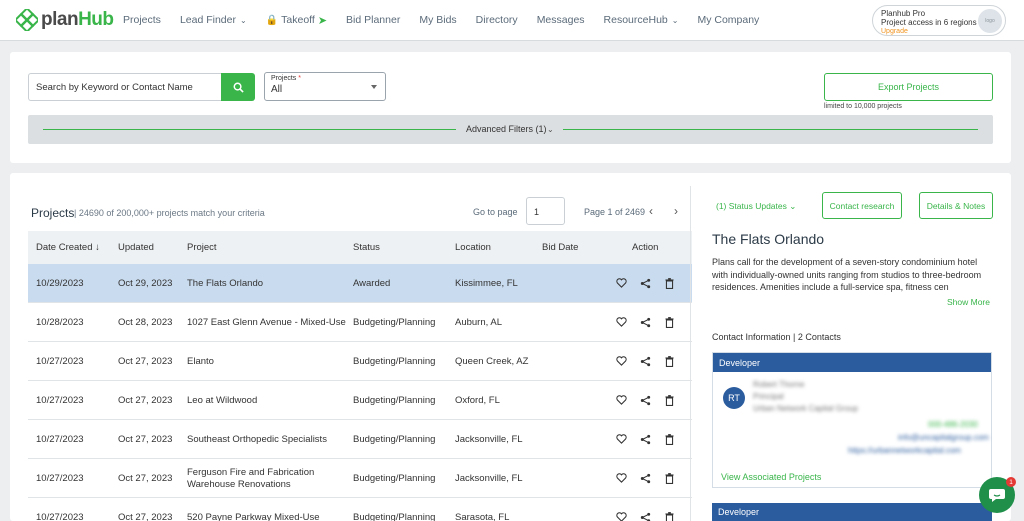  I want to click on cell-location: Auburn, AL, so click(479, 322).